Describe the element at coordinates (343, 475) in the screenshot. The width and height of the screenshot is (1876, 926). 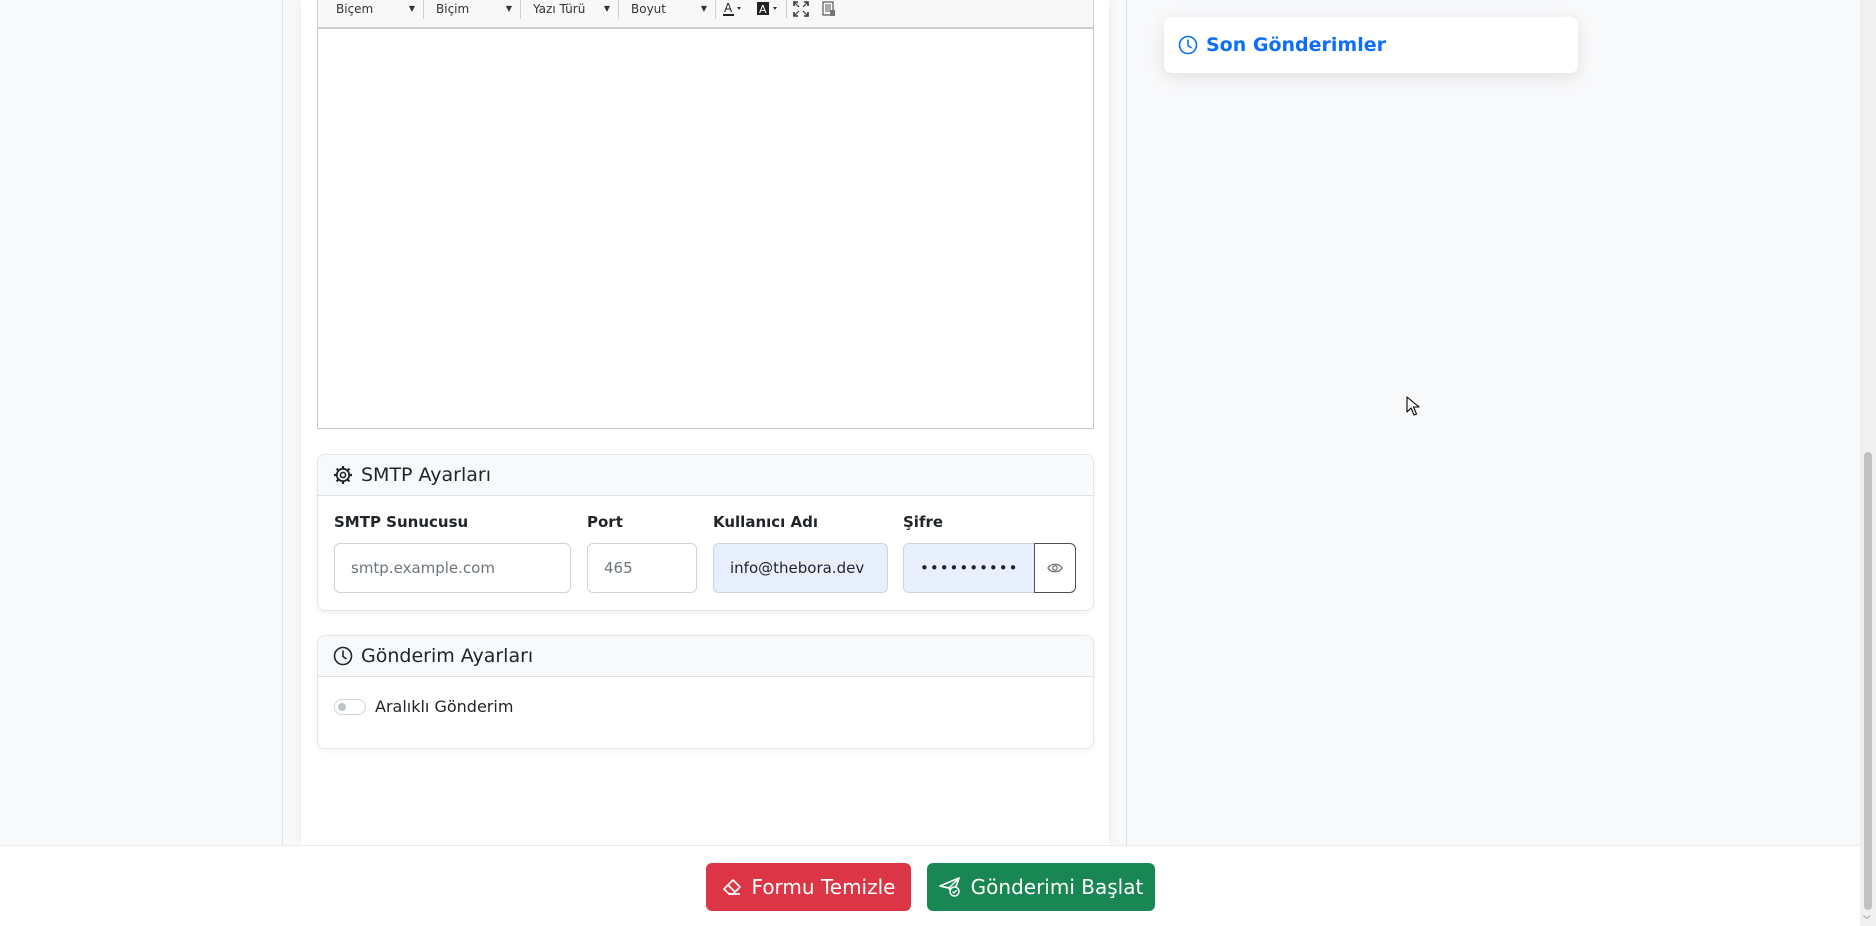
I see `gear-icon` at that location.